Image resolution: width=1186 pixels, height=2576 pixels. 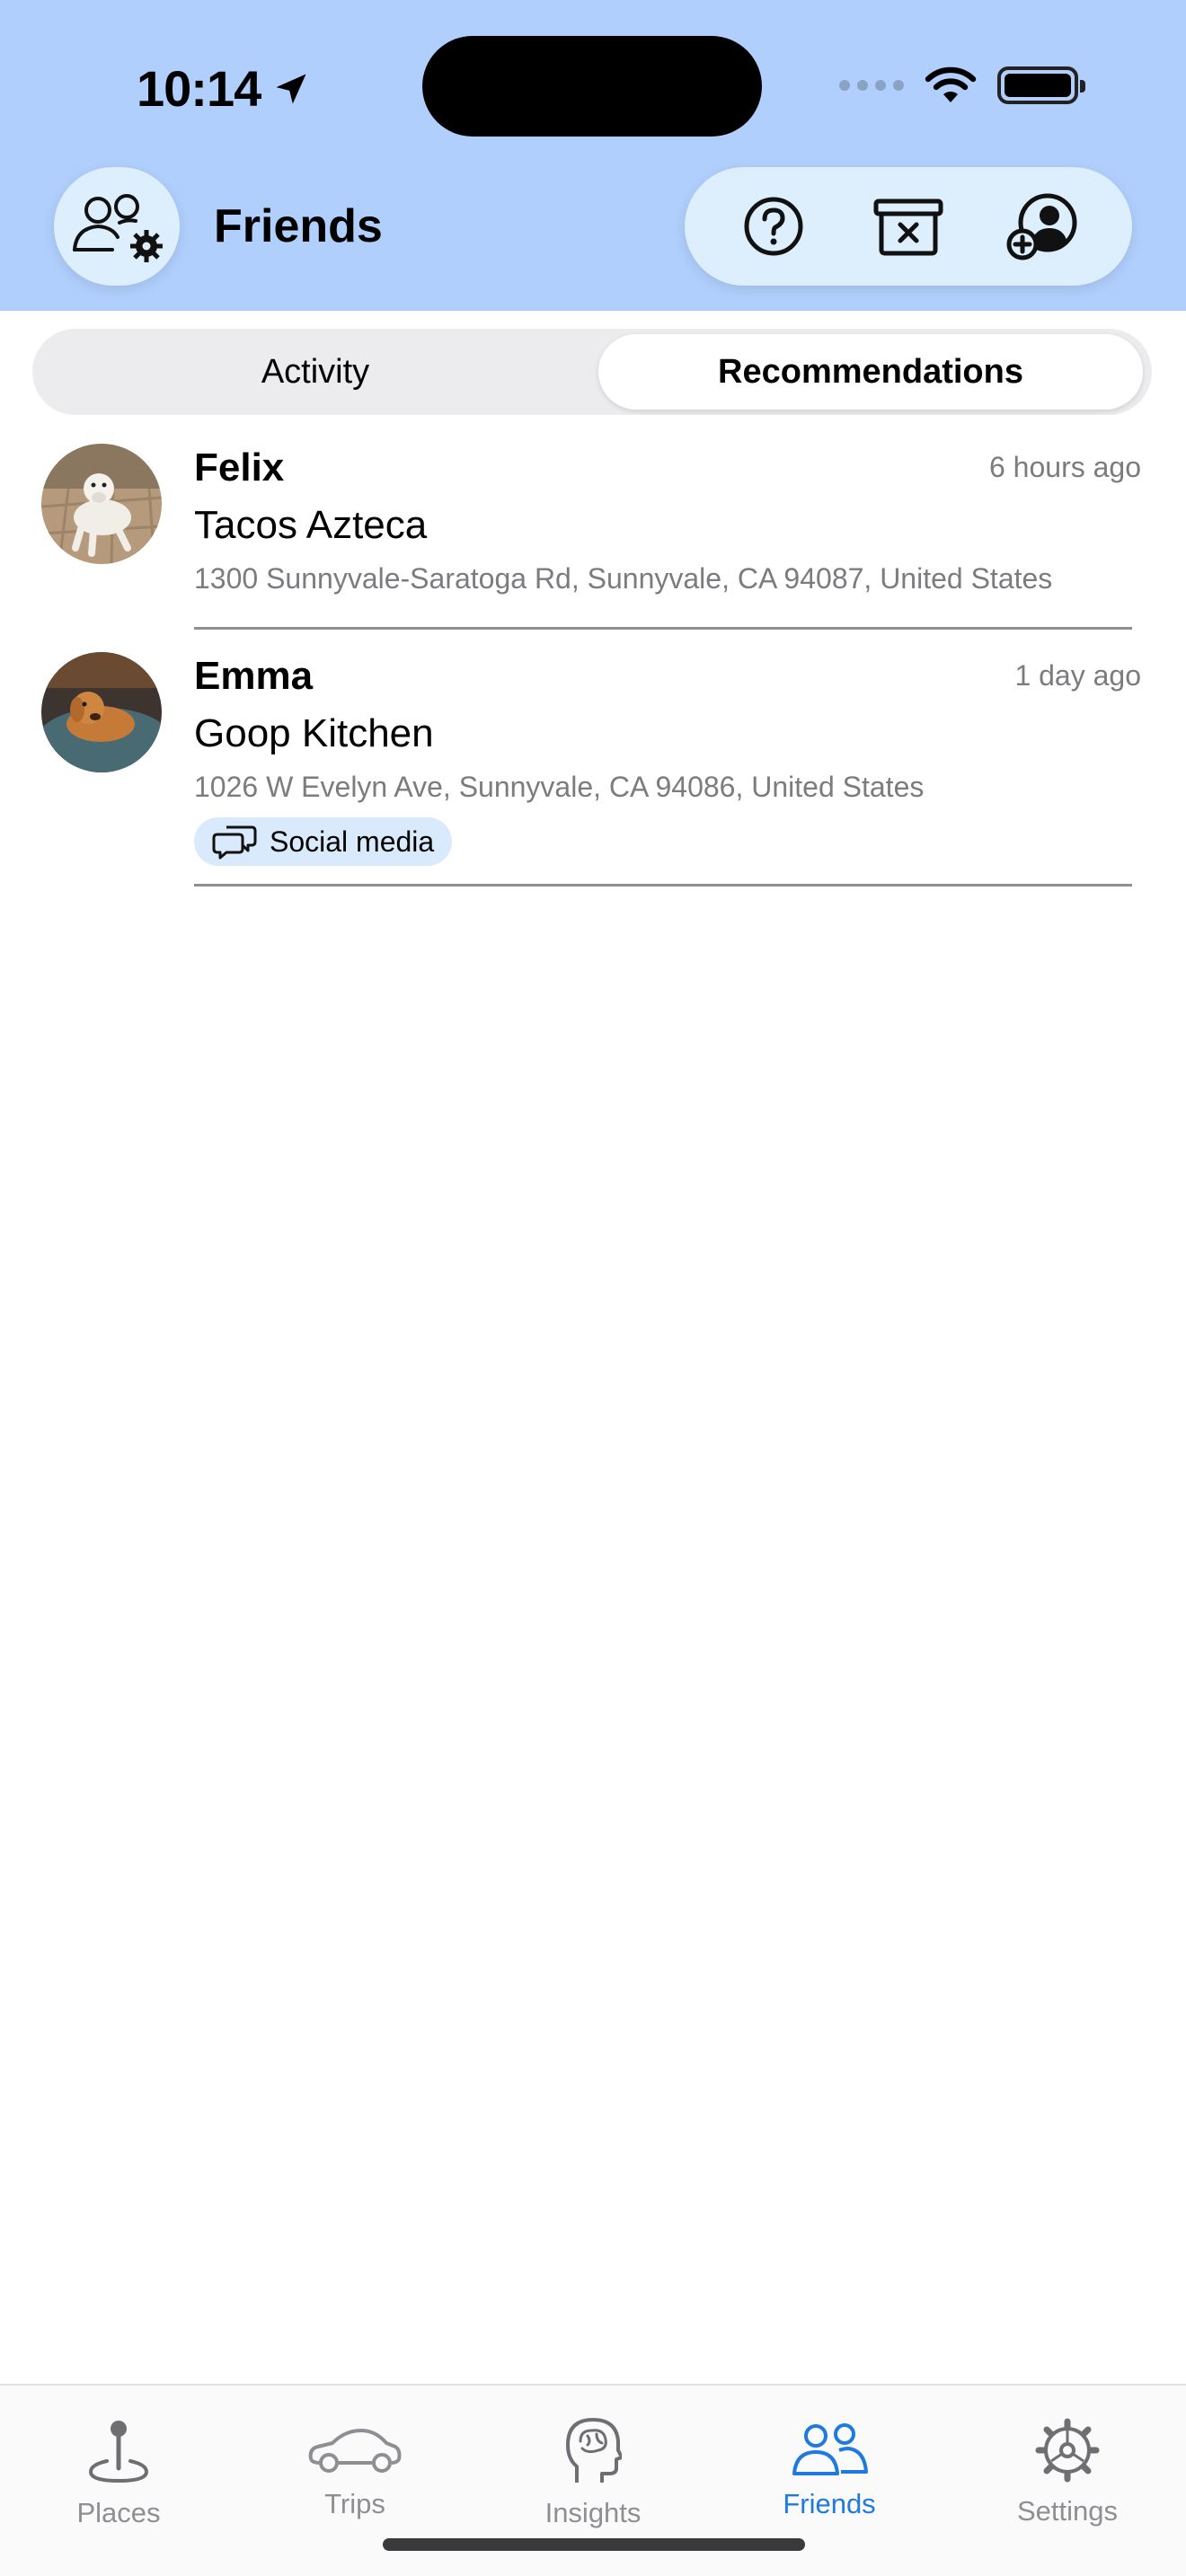 I want to click on header: 10:14 Friends, so click(x=593, y=155).